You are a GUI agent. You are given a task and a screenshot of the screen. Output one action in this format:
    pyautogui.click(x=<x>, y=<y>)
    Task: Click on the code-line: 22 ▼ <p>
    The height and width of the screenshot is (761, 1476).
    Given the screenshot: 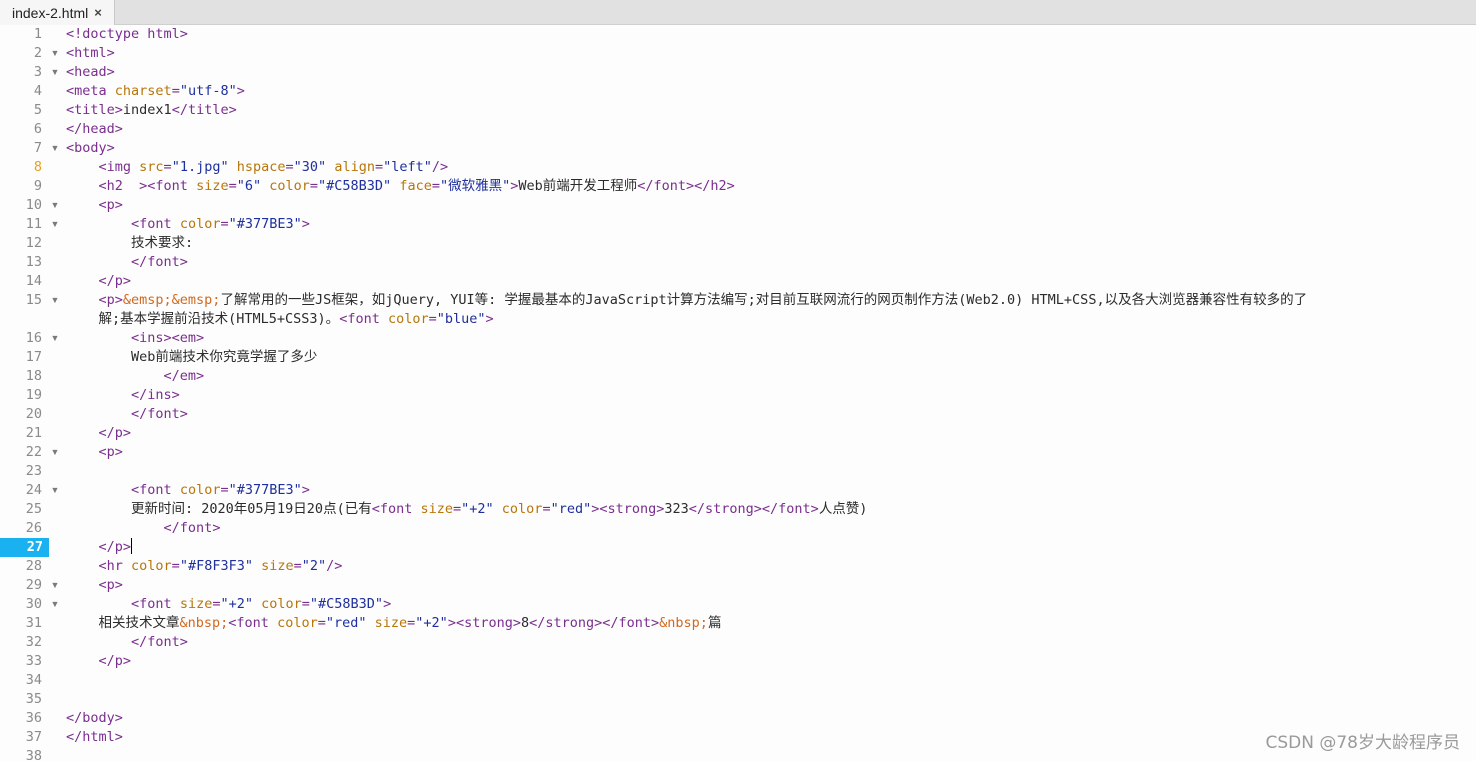 What is the action you would take?
    pyautogui.click(x=738, y=452)
    